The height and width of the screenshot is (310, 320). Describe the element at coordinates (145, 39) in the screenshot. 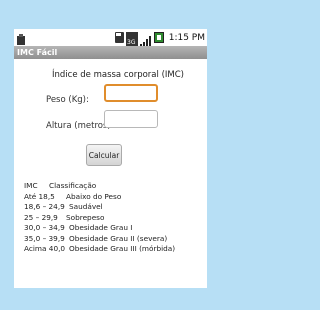

I see `signal-icon` at that location.